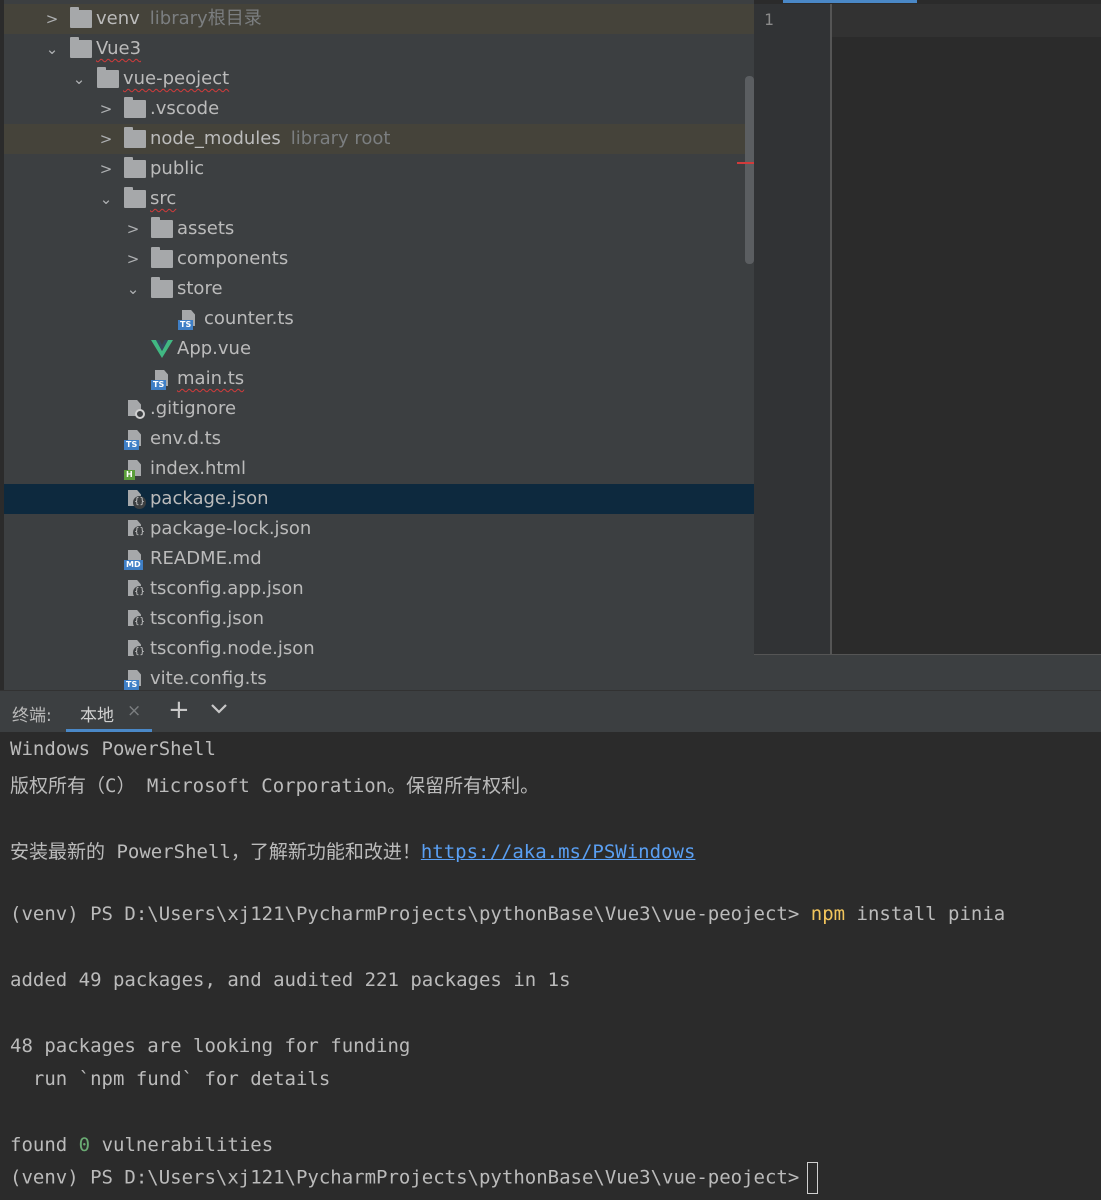 This screenshot has width=1101, height=1200. What do you see at coordinates (379, 109) in the screenshot?
I see `tree-item-vscode: > .vscode` at bounding box center [379, 109].